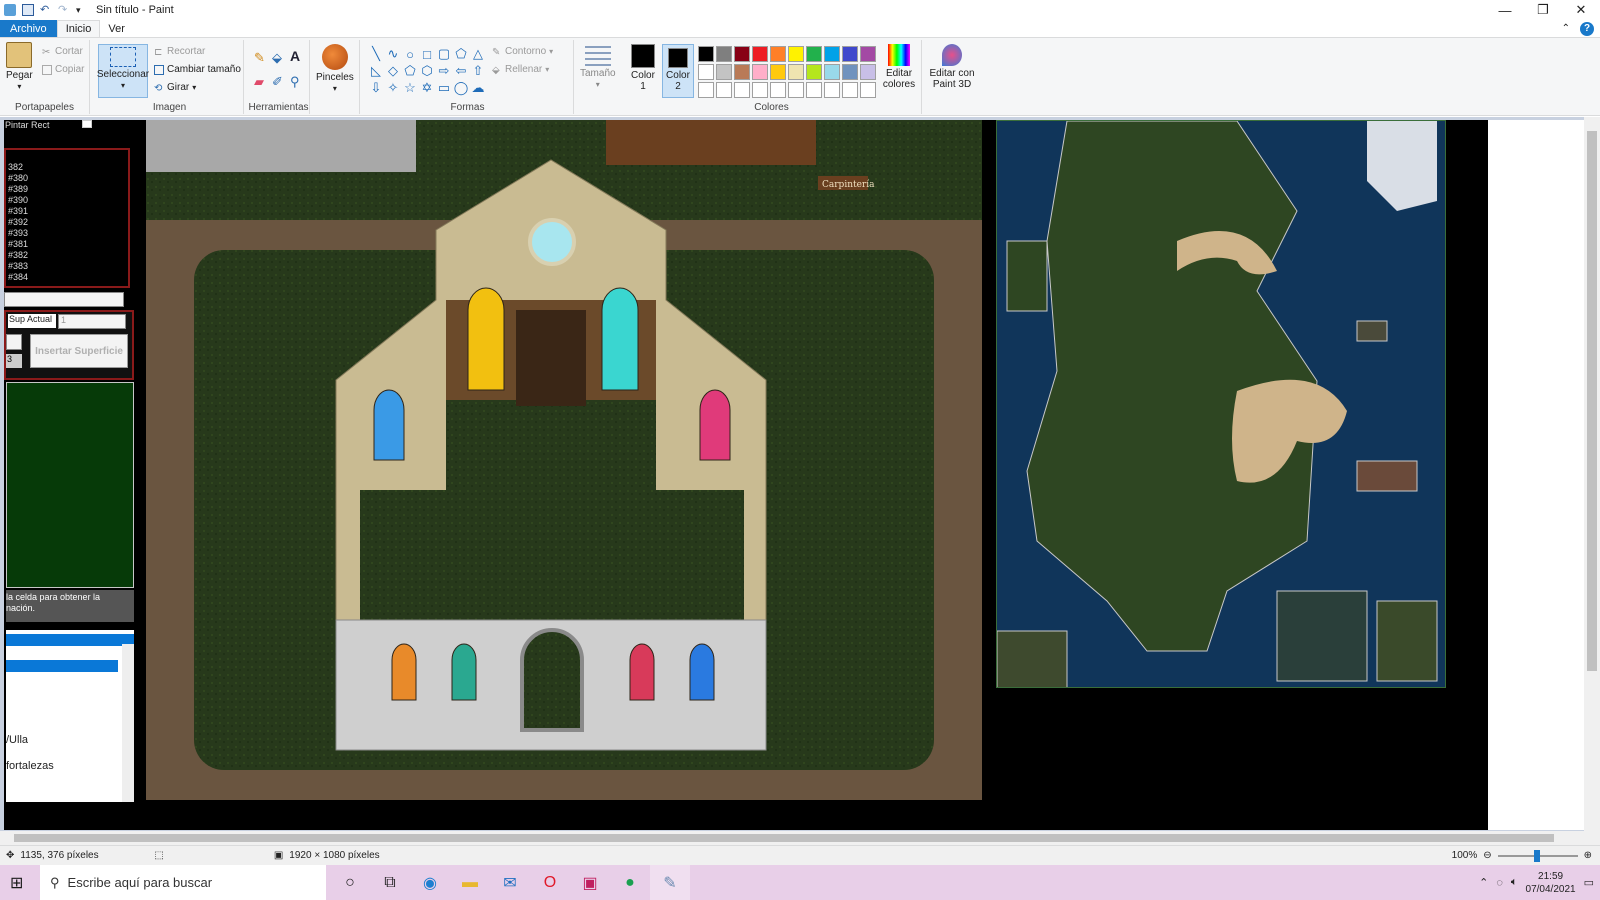 Image resolution: width=1600 pixels, height=900 pixels. I want to click on arrow-up-shape-icon: ⇧, so click(478, 71).